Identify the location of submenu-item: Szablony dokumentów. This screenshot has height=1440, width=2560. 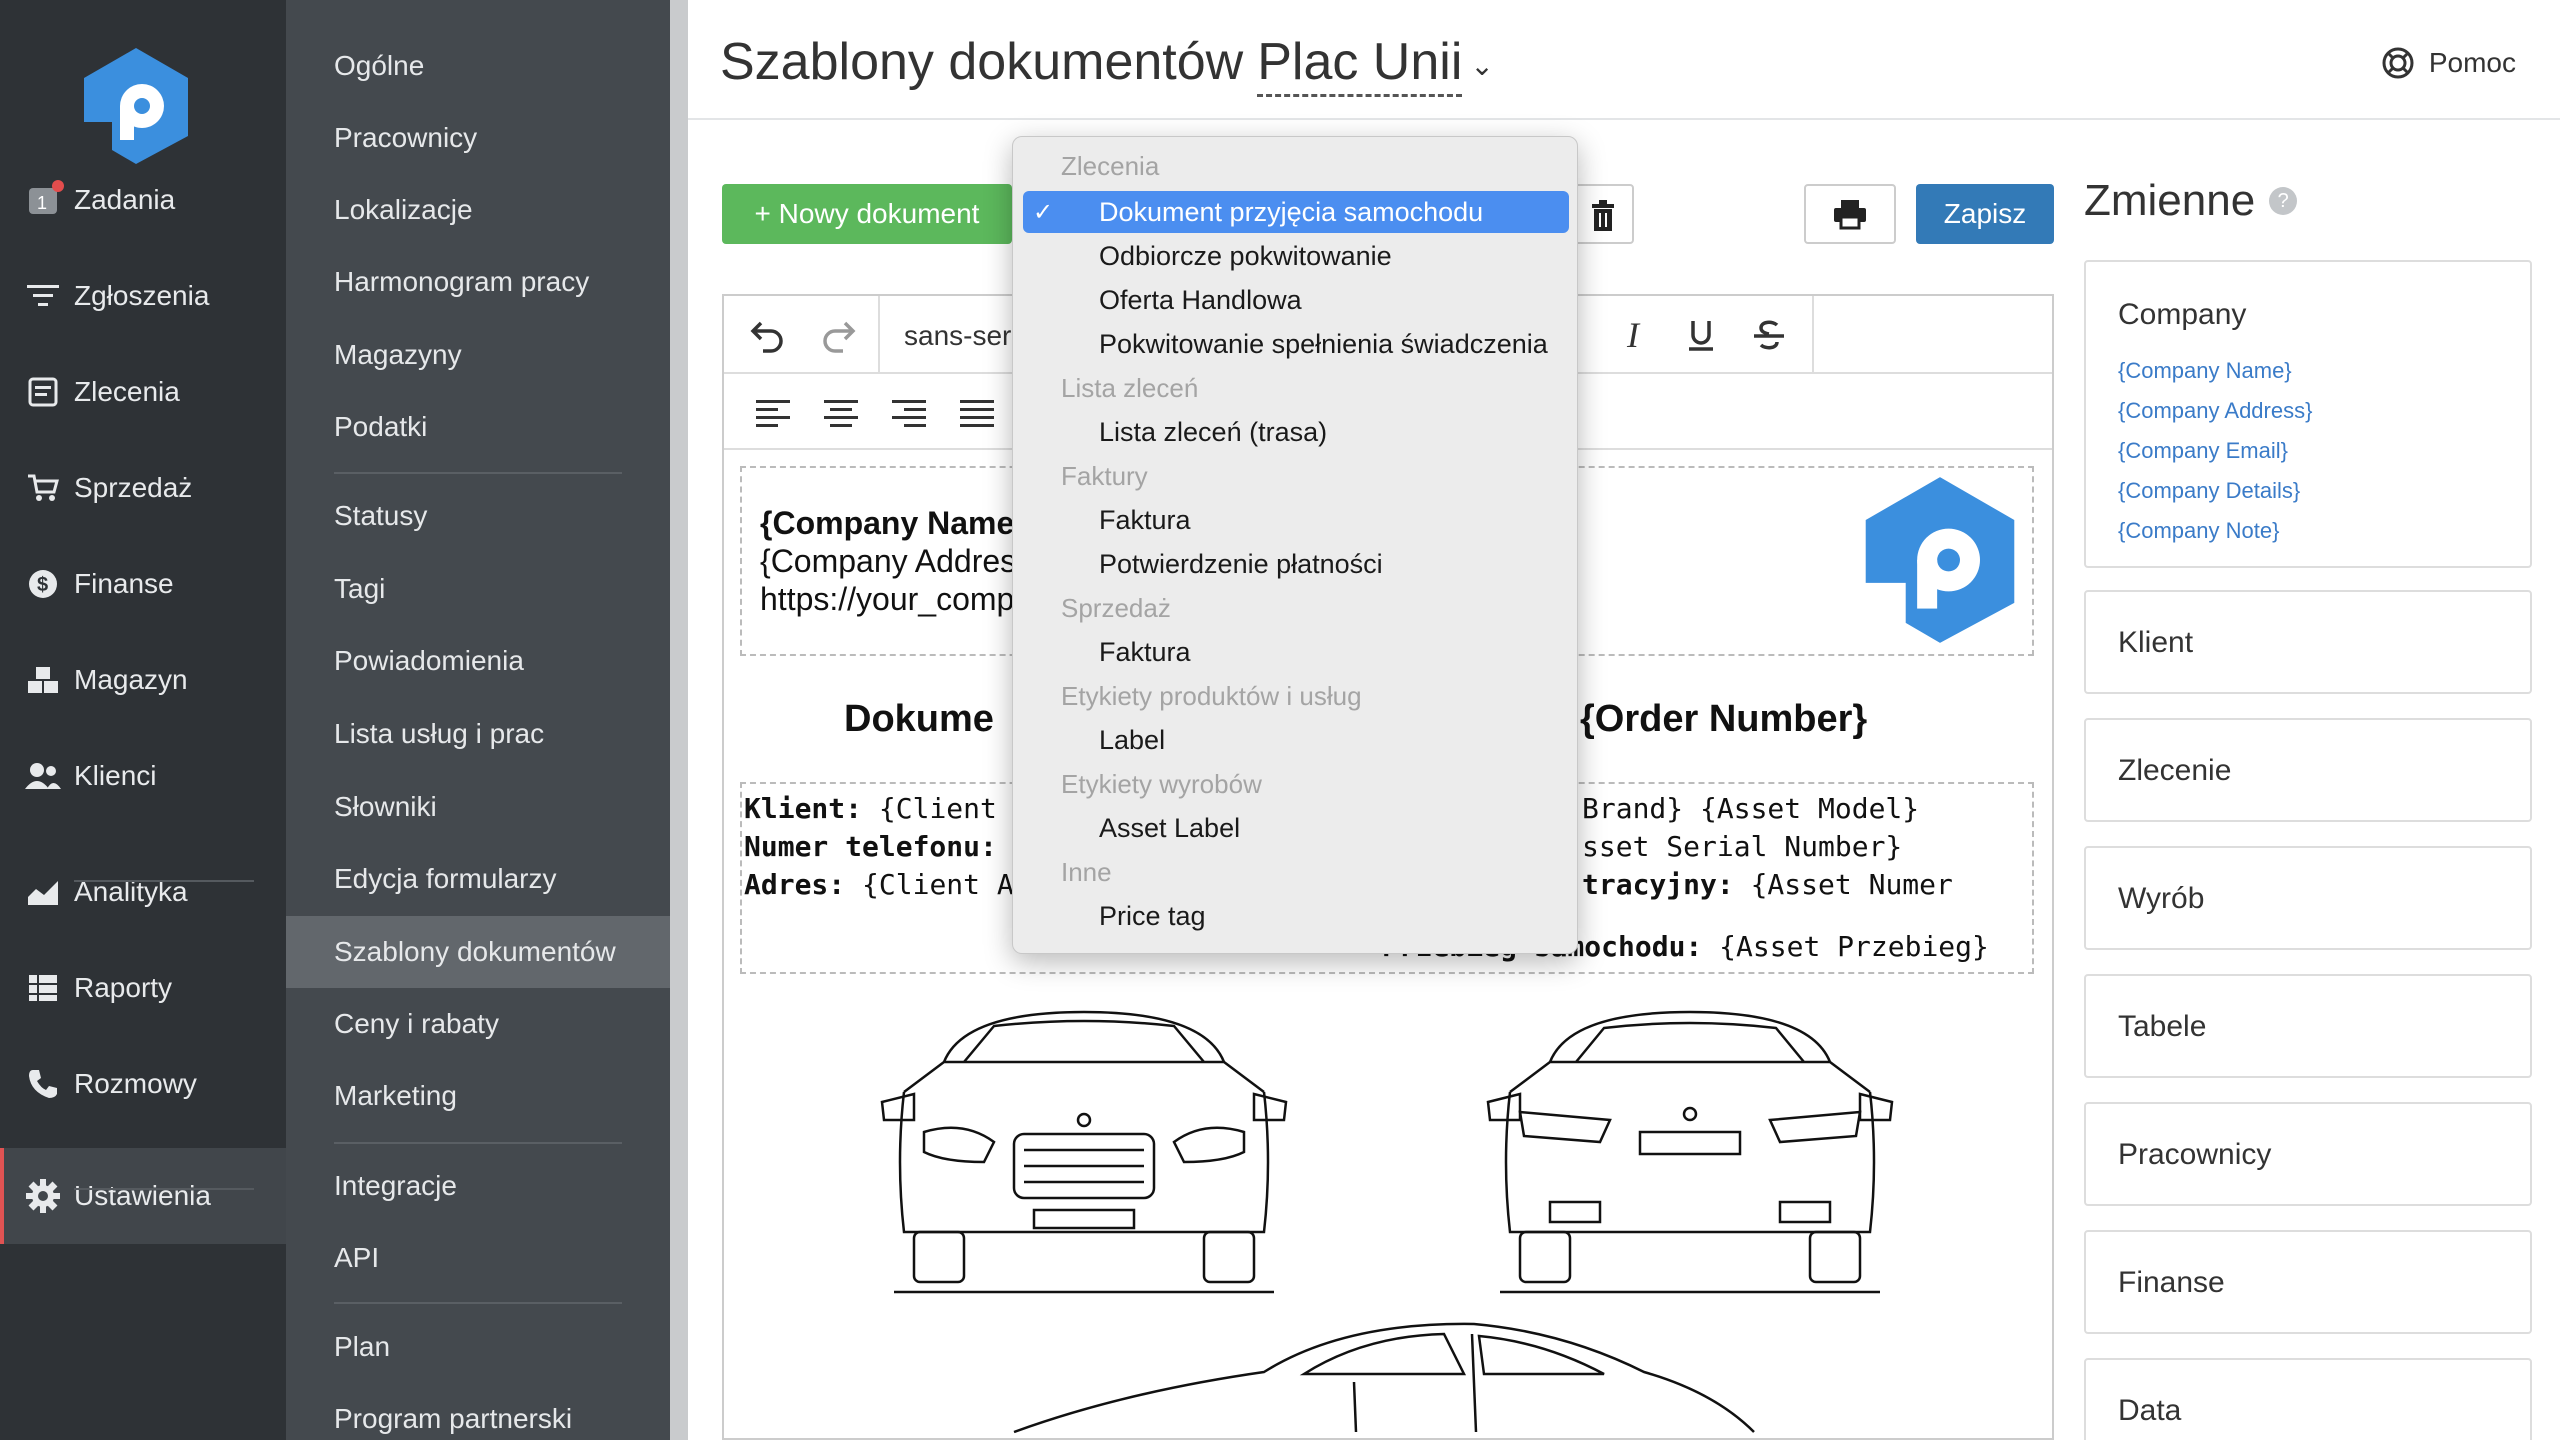
(478, 952).